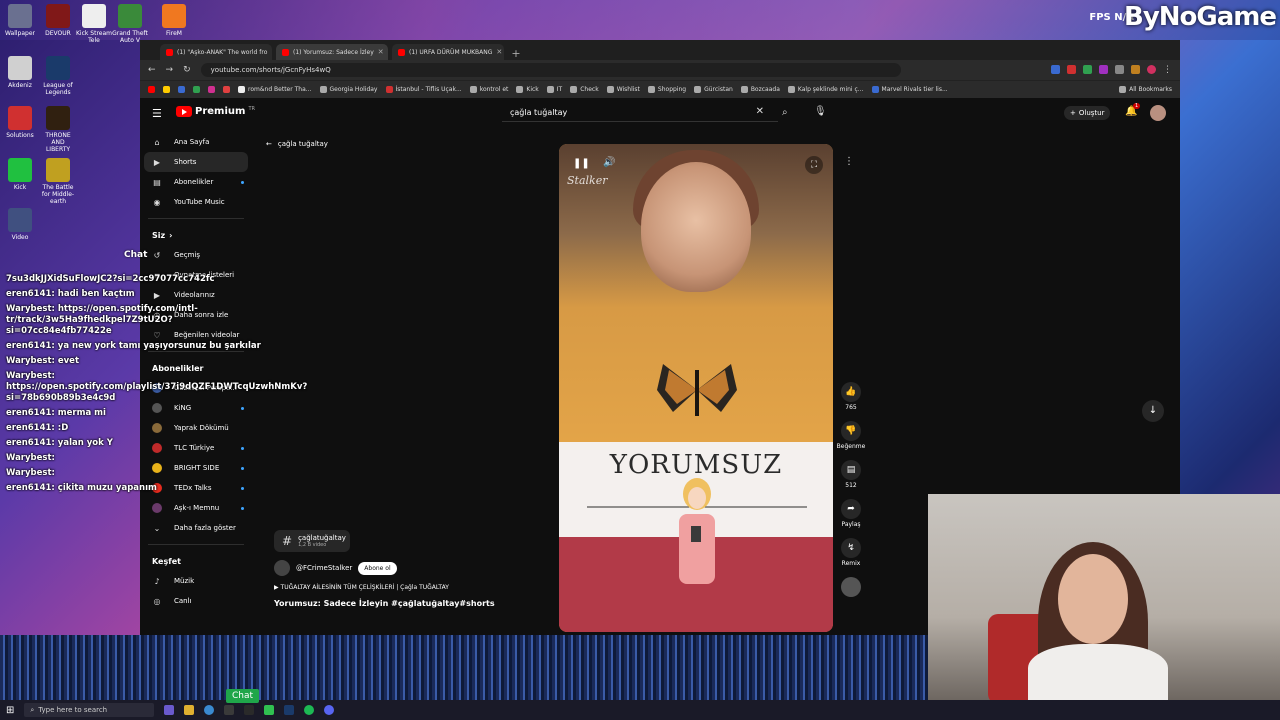  I want to click on back-to-search: ← çağla tuğaltay, so click(297, 144).